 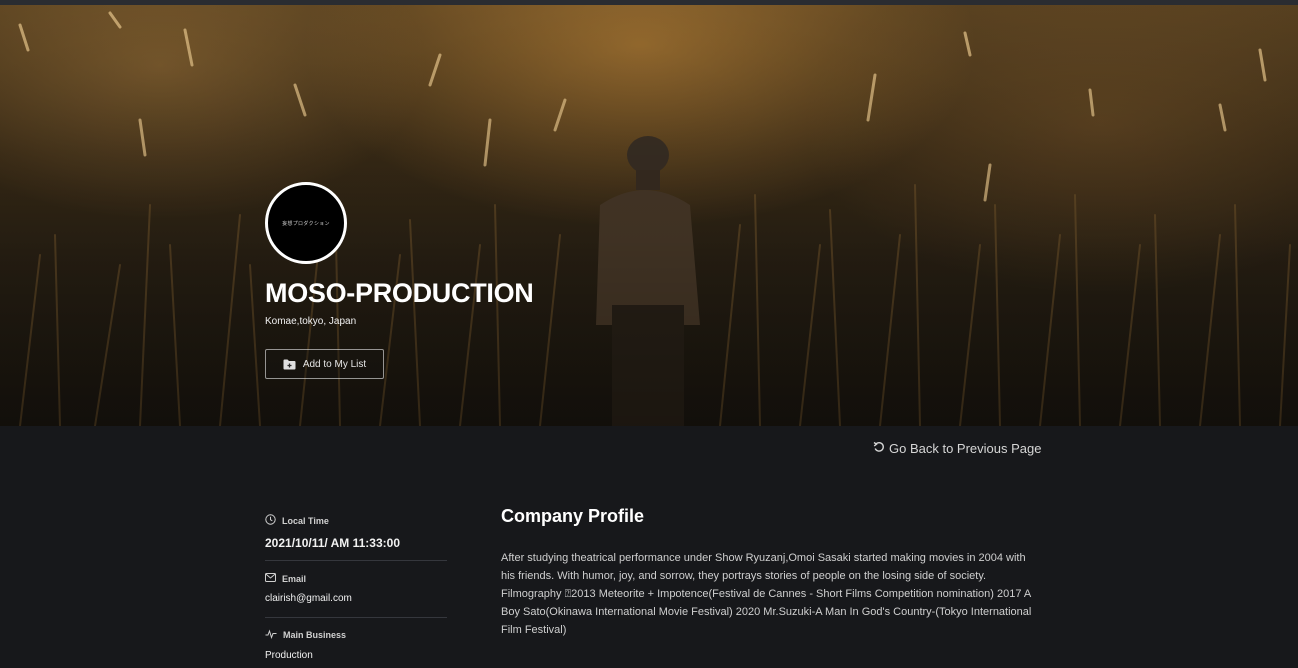 What do you see at coordinates (573, 516) in the screenshot?
I see `company-profile-title: Company Profile` at bounding box center [573, 516].